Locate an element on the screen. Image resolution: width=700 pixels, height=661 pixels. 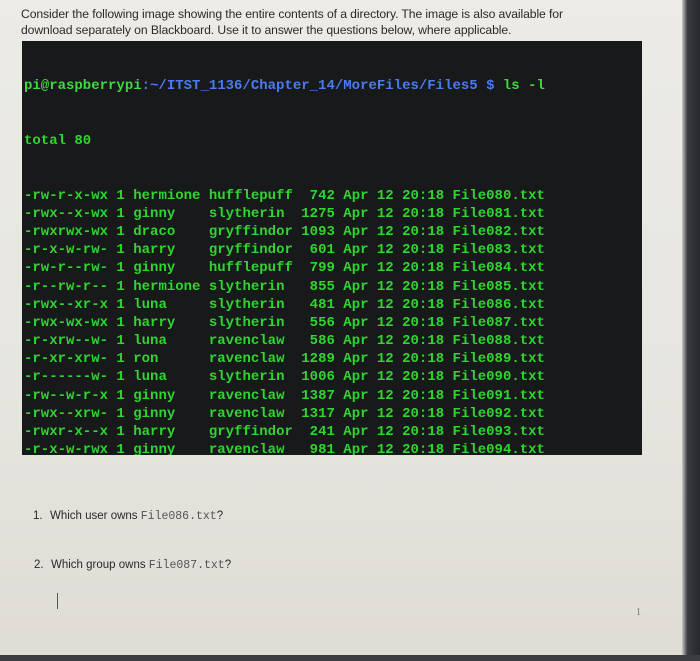
file-name: File094.txt is located at coordinates (498, 448).